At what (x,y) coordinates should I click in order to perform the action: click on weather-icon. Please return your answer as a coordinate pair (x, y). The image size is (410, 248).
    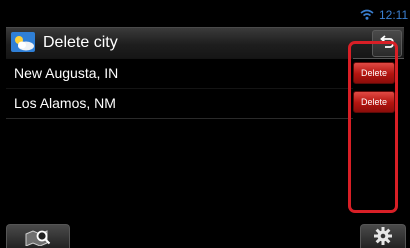
    Looking at the image, I should click on (23, 42).